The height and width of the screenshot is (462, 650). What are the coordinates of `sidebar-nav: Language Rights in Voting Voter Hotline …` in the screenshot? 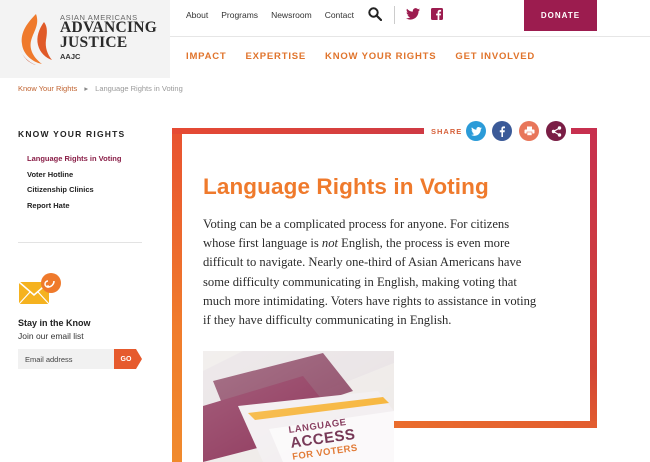 It's located at (74, 185).